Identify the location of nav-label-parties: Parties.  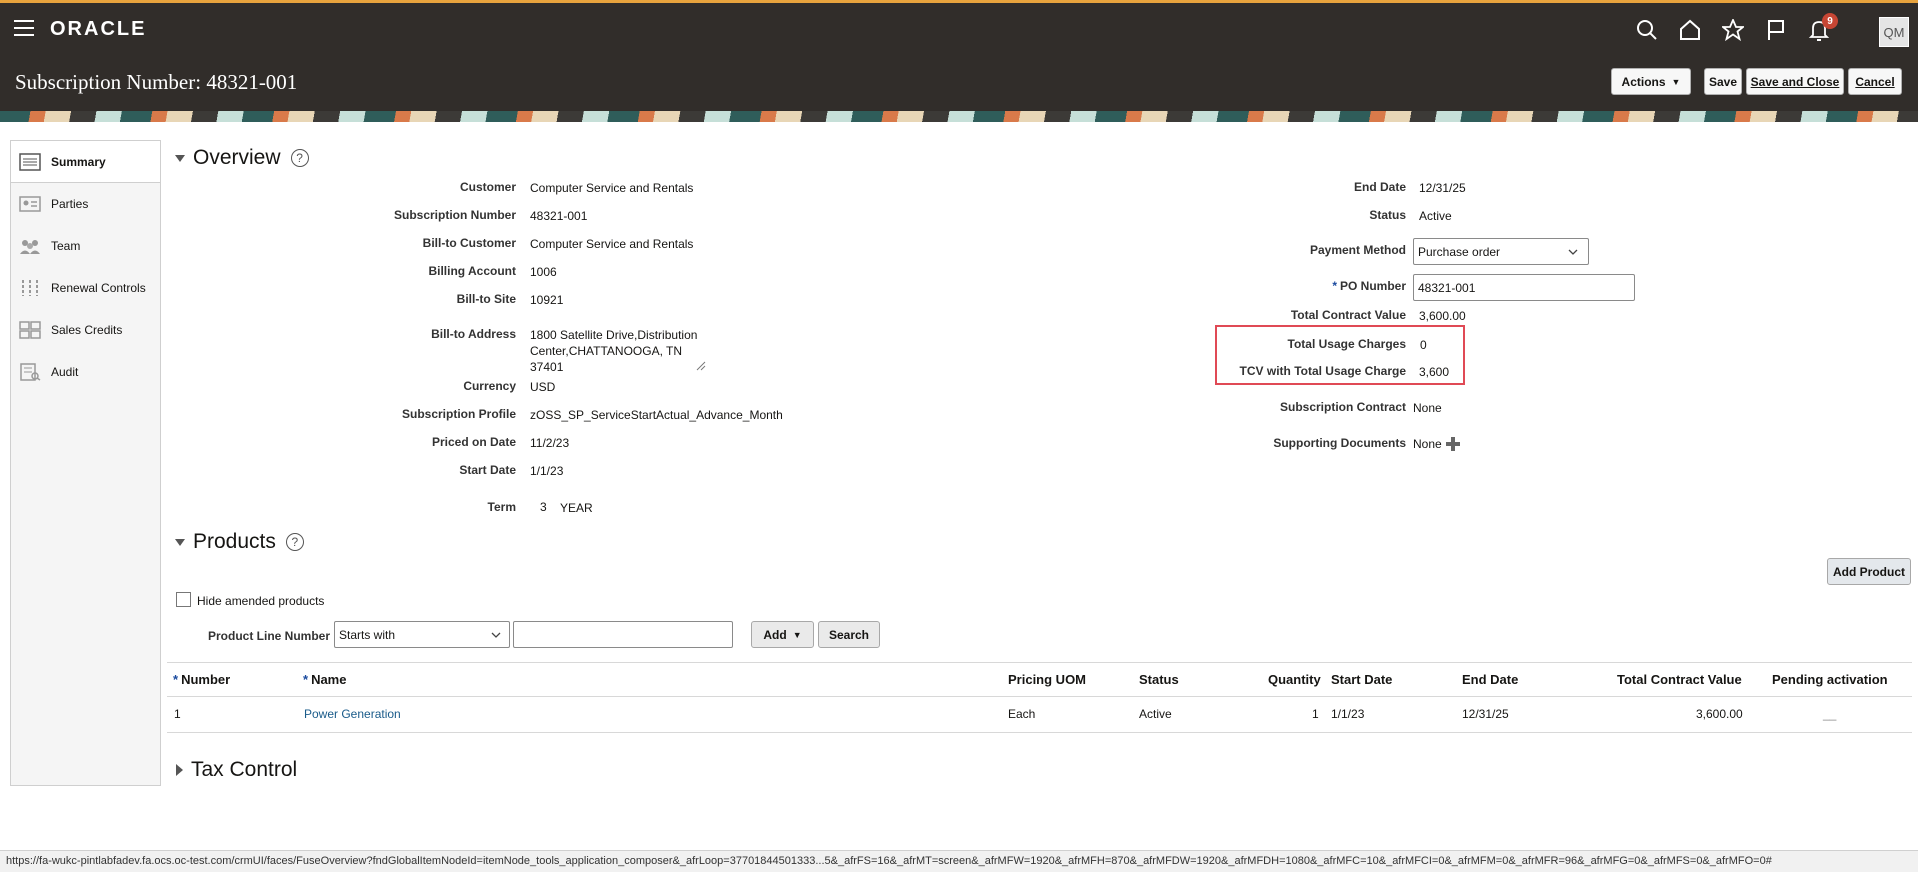
(70, 204).